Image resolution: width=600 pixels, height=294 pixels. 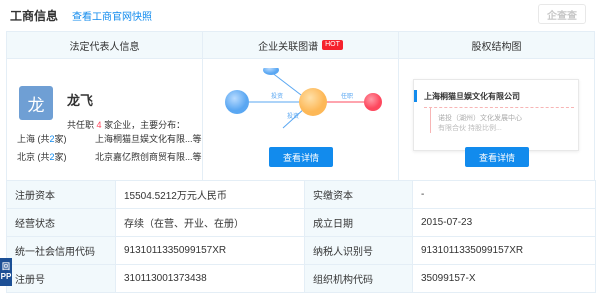 What do you see at coordinates (293, 116) in the screenshot?
I see `edge-label-invest-2: 投资` at bounding box center [293, 116].